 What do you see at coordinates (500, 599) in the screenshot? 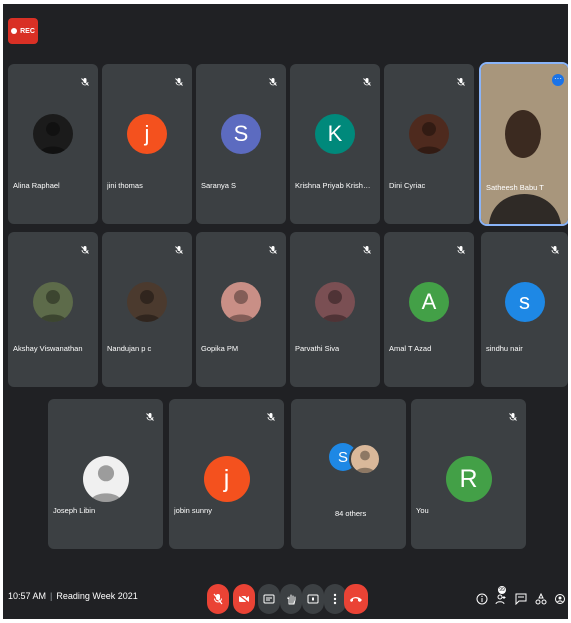
I see `people-icon` at bounding box center [500, 599].